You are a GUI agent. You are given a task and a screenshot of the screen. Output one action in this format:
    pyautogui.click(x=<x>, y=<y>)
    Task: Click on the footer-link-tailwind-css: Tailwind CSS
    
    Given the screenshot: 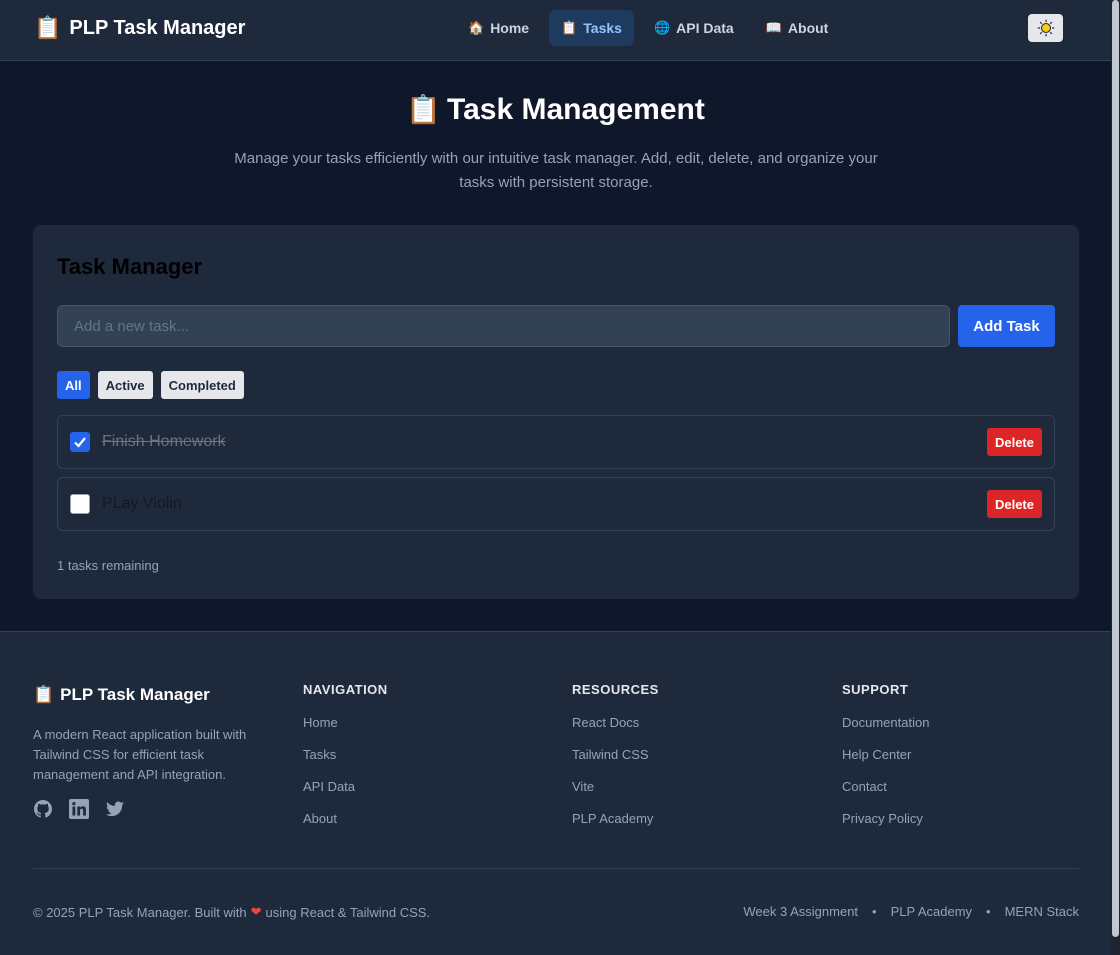 What is the action you would take?
    pyautogui.click(x=615, y=764)
    